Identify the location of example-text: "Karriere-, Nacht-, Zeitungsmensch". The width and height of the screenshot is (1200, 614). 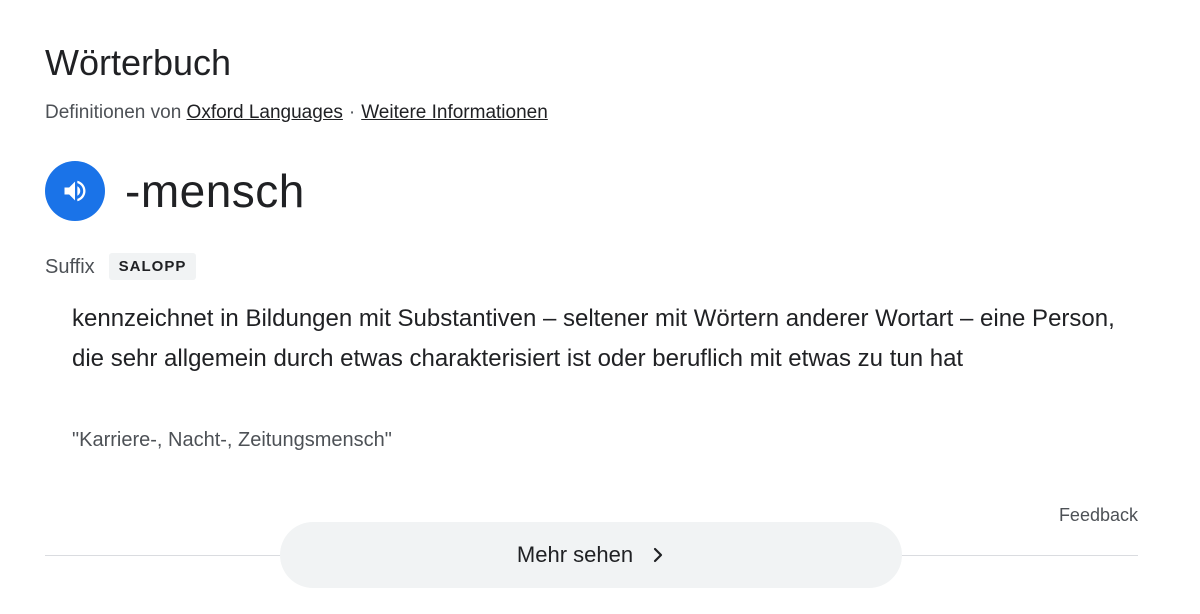
(232, 440).